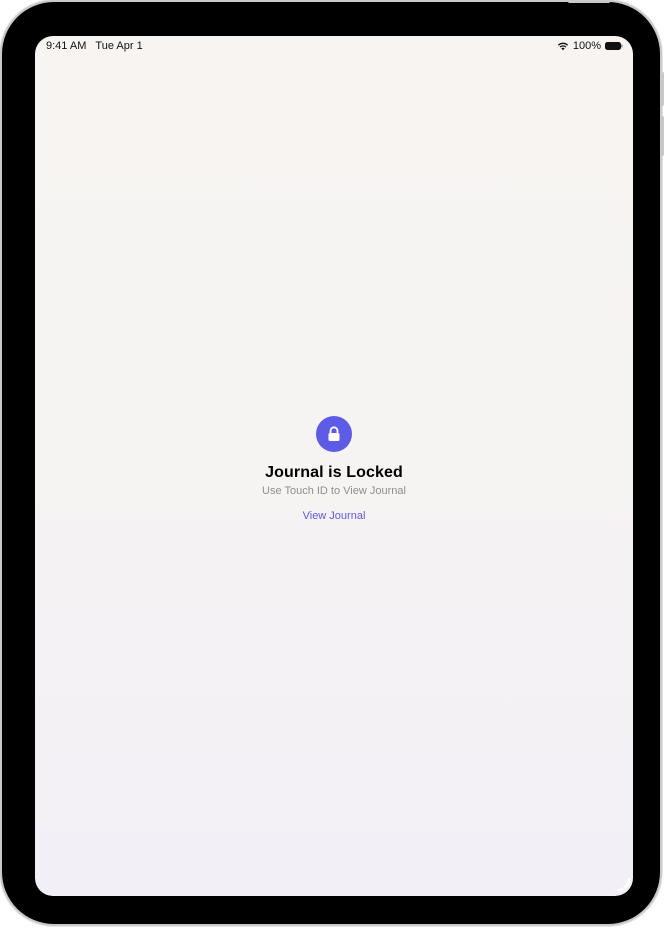 This screenshot has height=928, width=668. What do you see at coordinates (94, 46) in the screenshot?
I see `status-left: 9:41 AM Tue Apr 1` at bounding box center [94, 46].